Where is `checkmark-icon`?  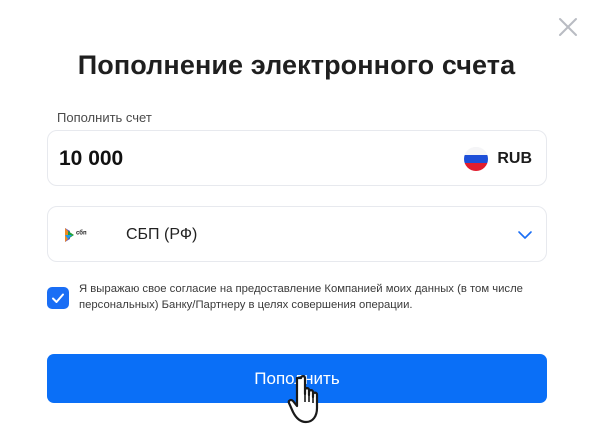
checkmark-icon is located at coordinates (58, 298).